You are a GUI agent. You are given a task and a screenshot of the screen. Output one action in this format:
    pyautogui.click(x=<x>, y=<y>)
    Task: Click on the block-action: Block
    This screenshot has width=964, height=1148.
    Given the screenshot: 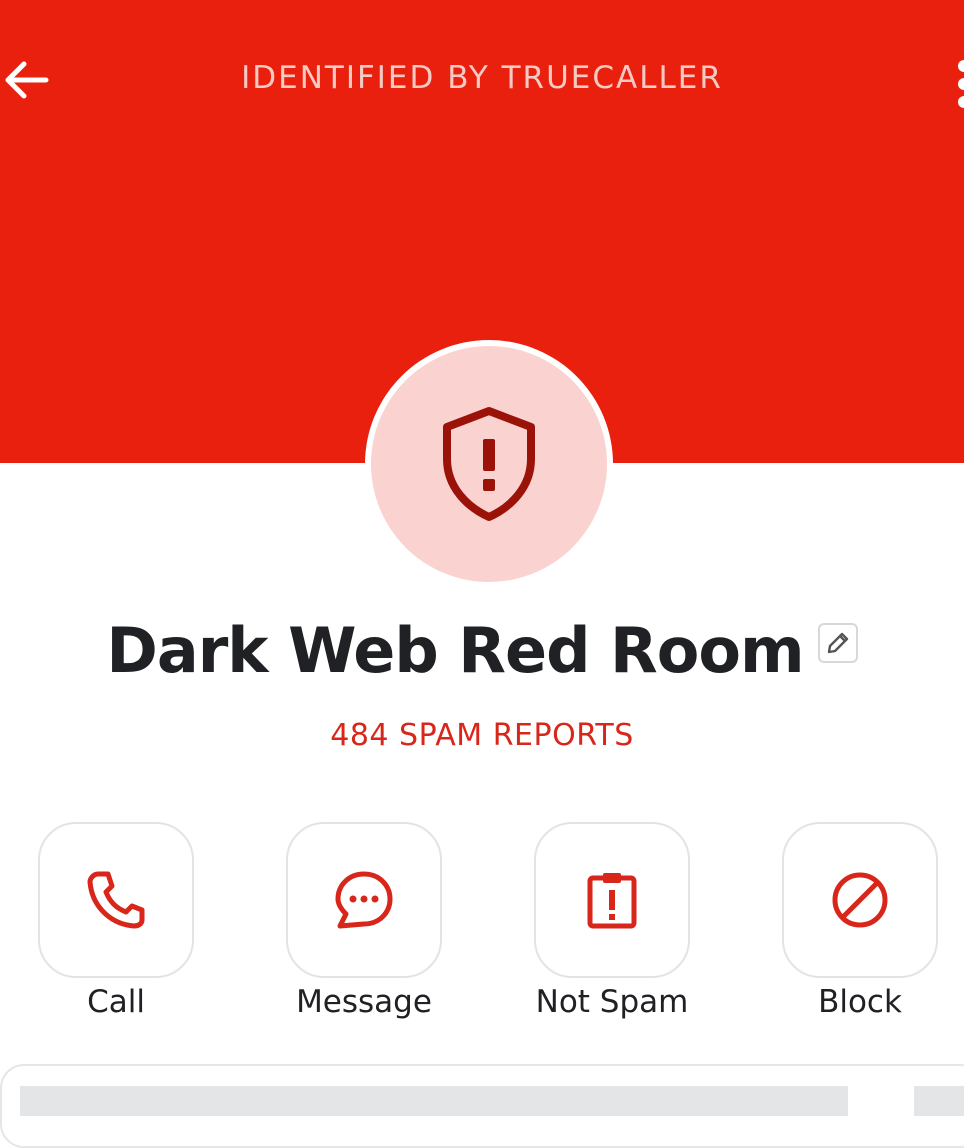 What is the action you would take?
    pyautogui.click(x=860, y=921)
    